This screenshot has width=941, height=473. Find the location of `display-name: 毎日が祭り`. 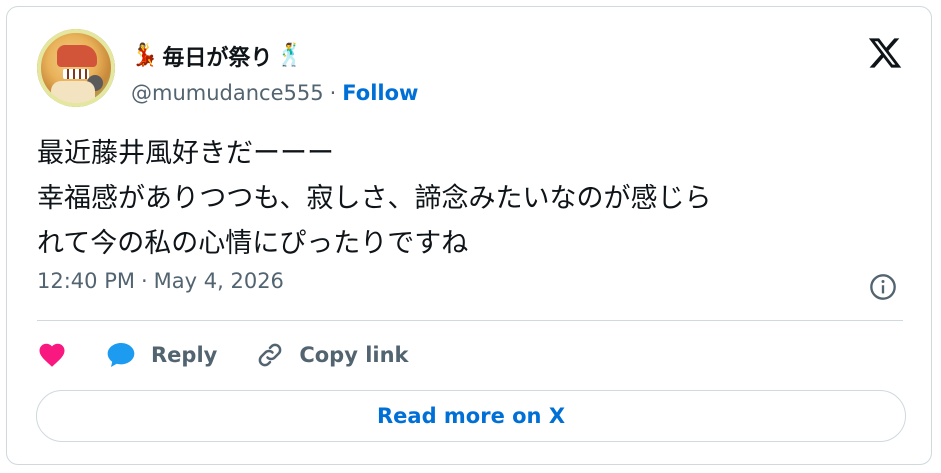

display-name: 毎日が祭り is located at coordinates (217, 56).